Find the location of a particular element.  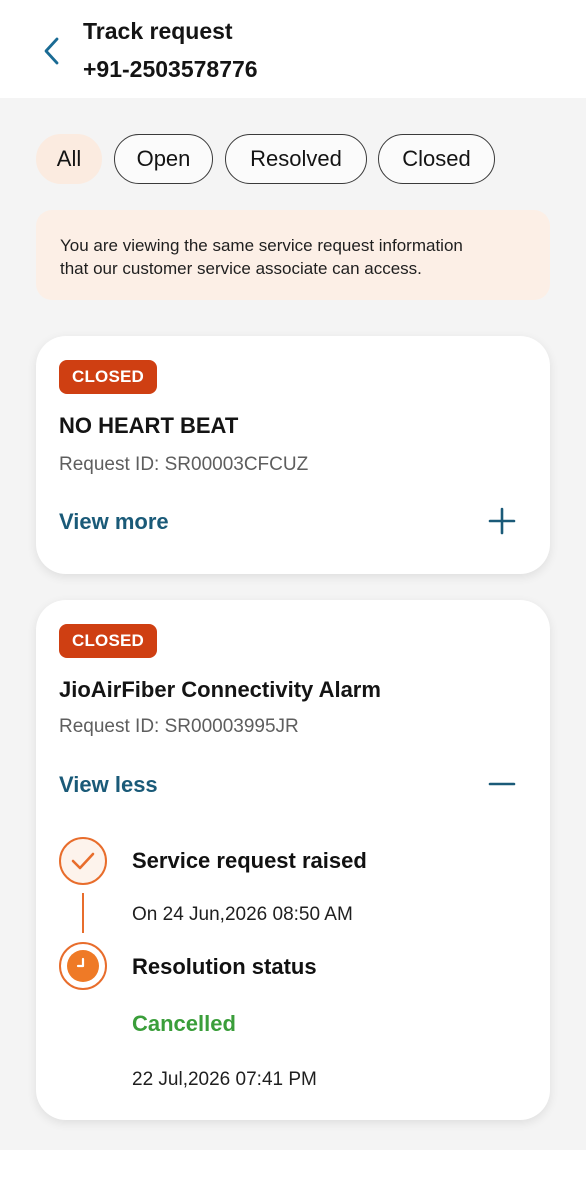

filter-chip-label: All is located at coordinates (69, 158).